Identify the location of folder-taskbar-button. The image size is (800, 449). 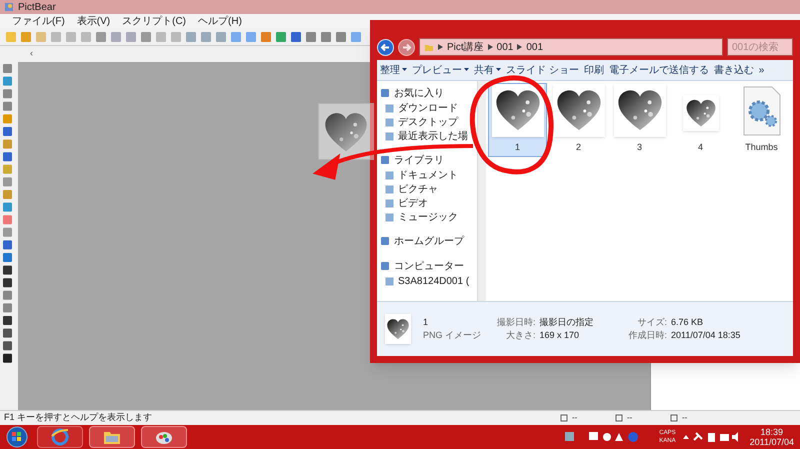
(112, 437).